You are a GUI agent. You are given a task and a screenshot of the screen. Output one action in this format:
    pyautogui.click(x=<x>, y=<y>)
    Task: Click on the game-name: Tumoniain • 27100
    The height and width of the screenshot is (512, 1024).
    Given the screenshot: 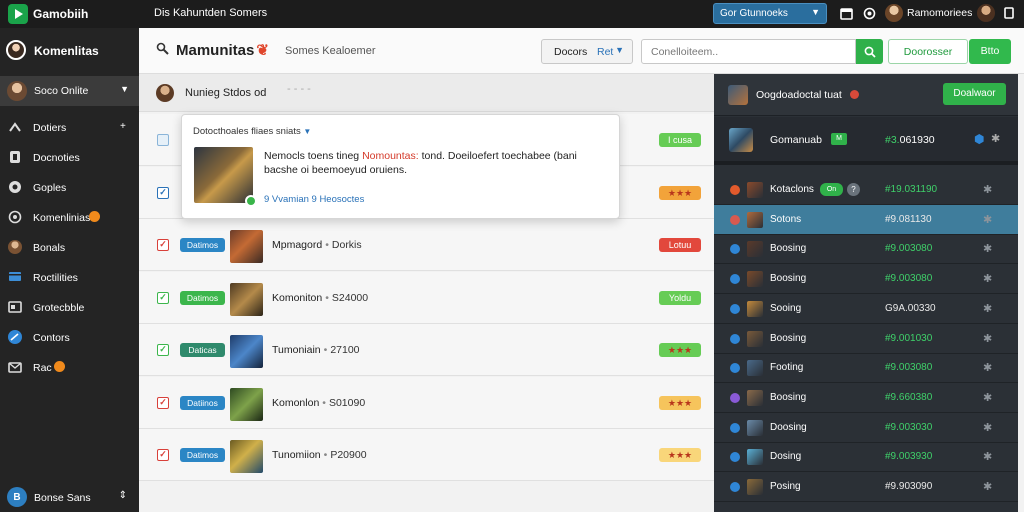 What is the action you would take?
    pyautogui.click(x=316, y=350)
    